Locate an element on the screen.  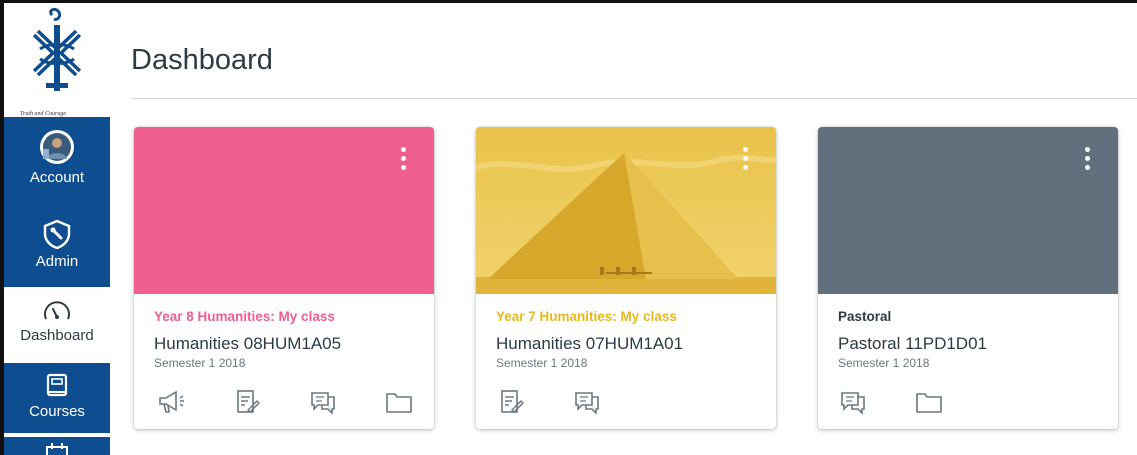
nav-label-admin: Admin is located at coordinates (57, 261).